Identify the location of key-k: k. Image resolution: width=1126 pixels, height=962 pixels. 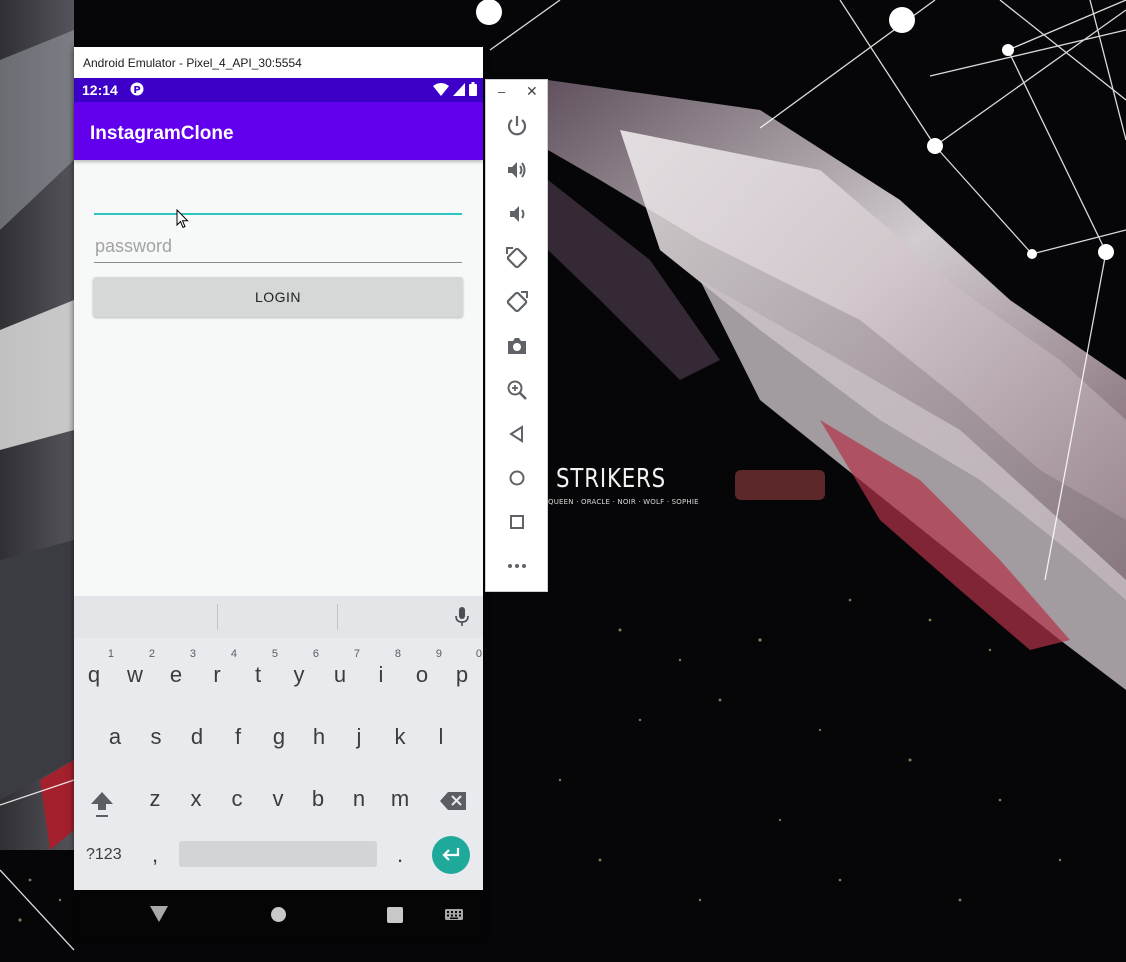
(400, 732).